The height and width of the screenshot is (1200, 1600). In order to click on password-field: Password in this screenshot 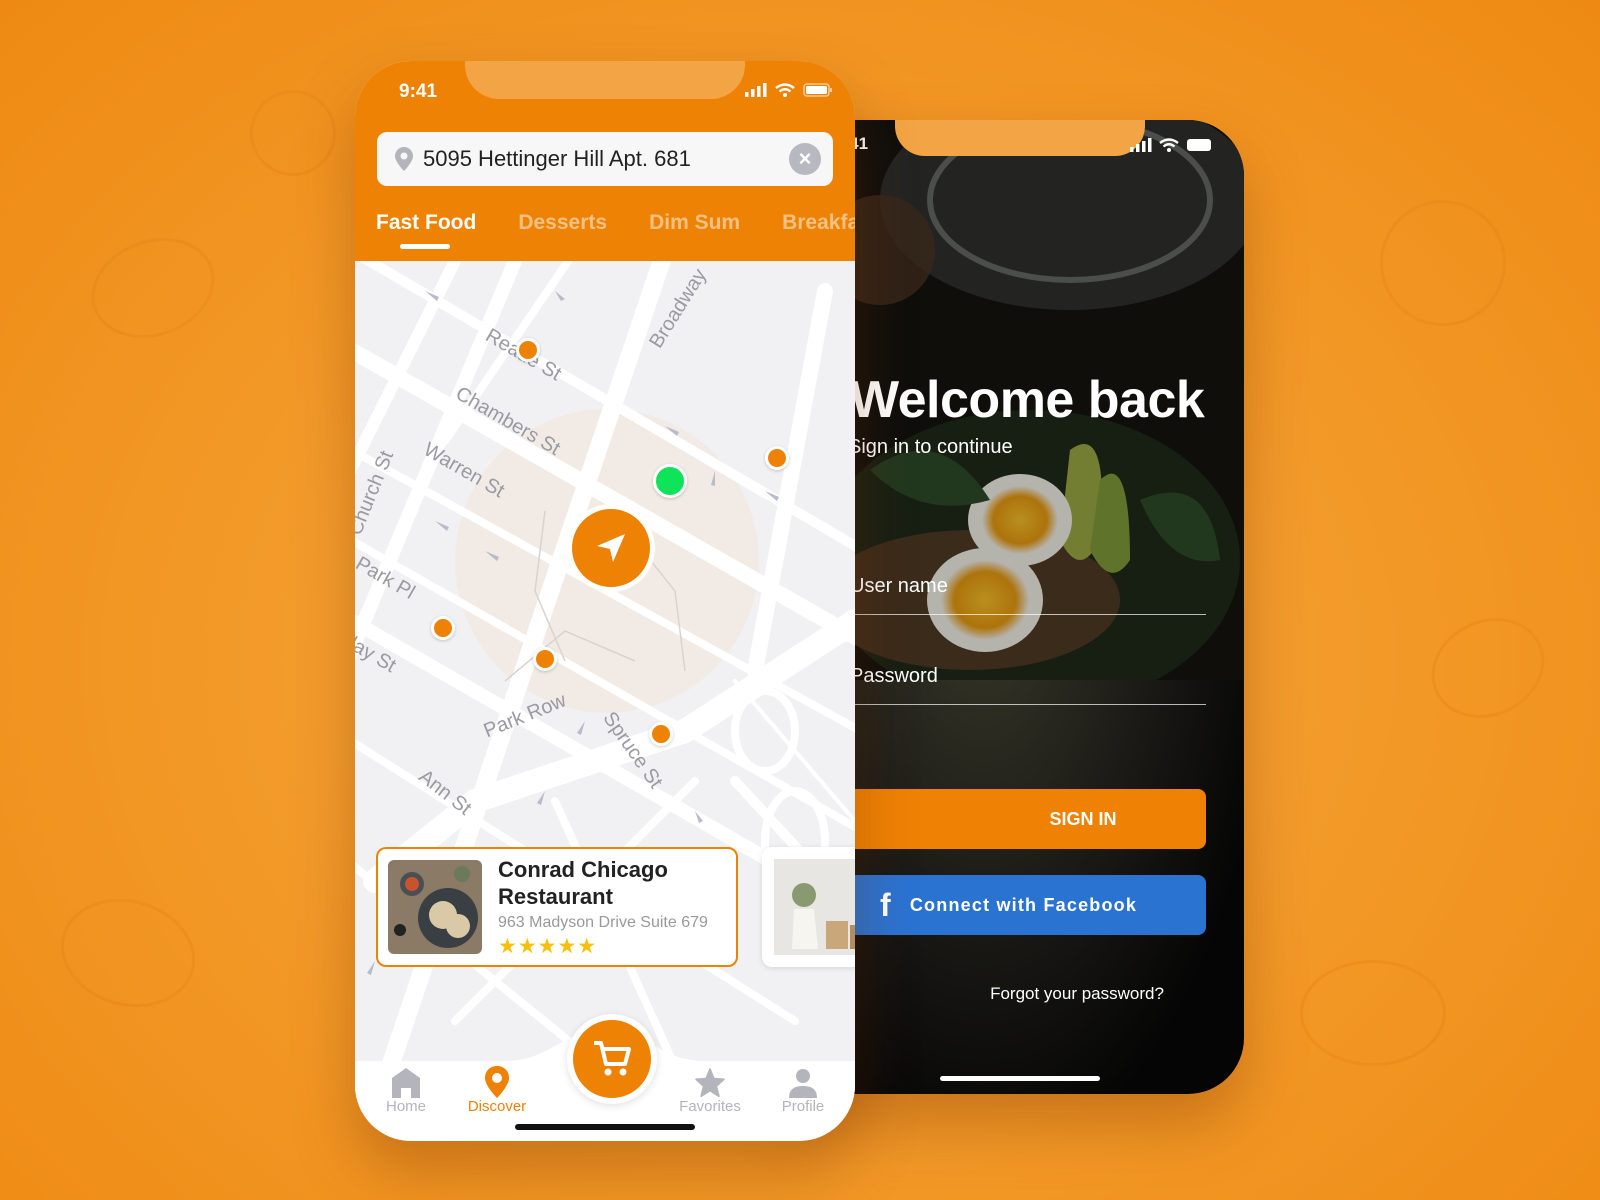, I will do `click(1028, 685)`.